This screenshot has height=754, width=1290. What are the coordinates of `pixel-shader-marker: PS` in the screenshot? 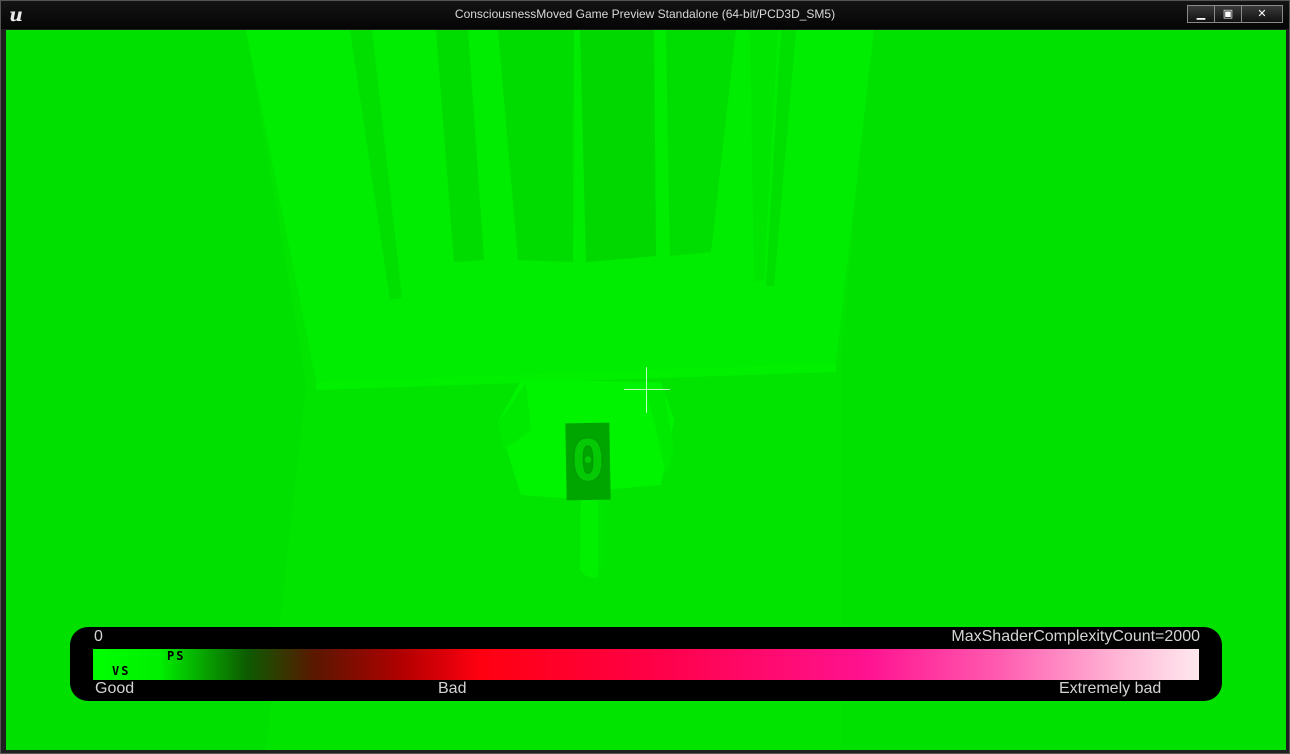 It's located at (176, 656).